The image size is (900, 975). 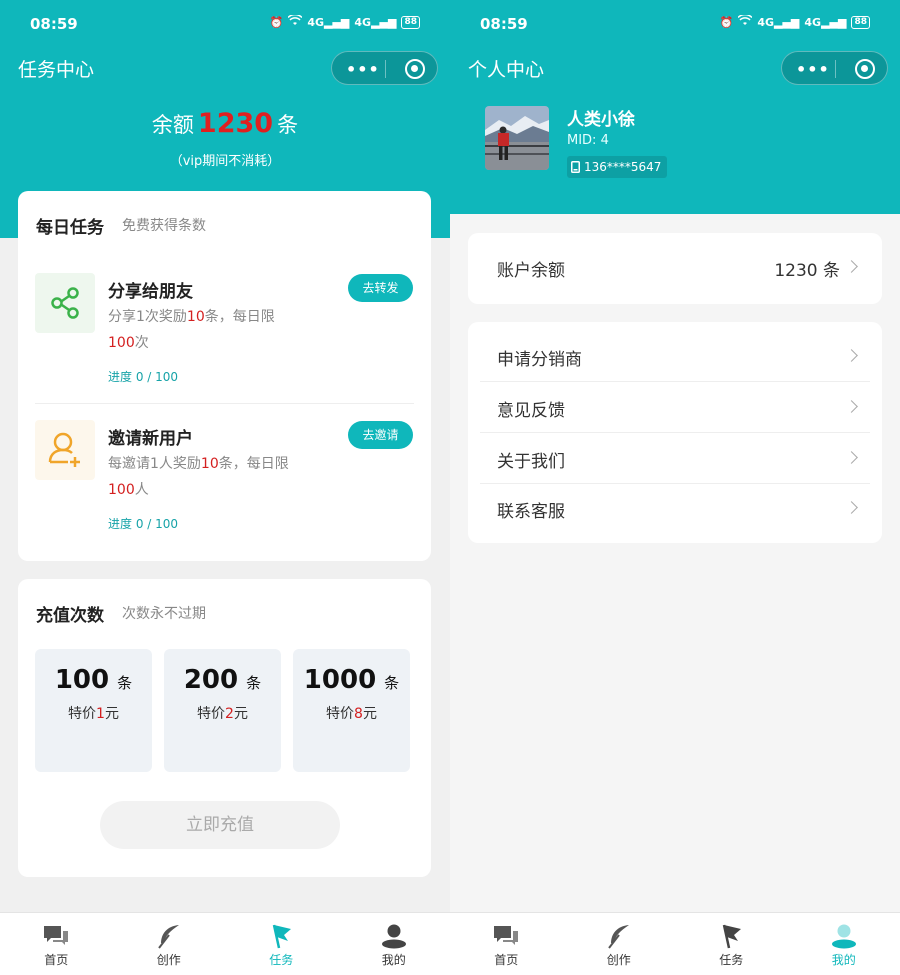 I want to click on menu-item-distributor: 申请分销商, so click(x=675, y=357).